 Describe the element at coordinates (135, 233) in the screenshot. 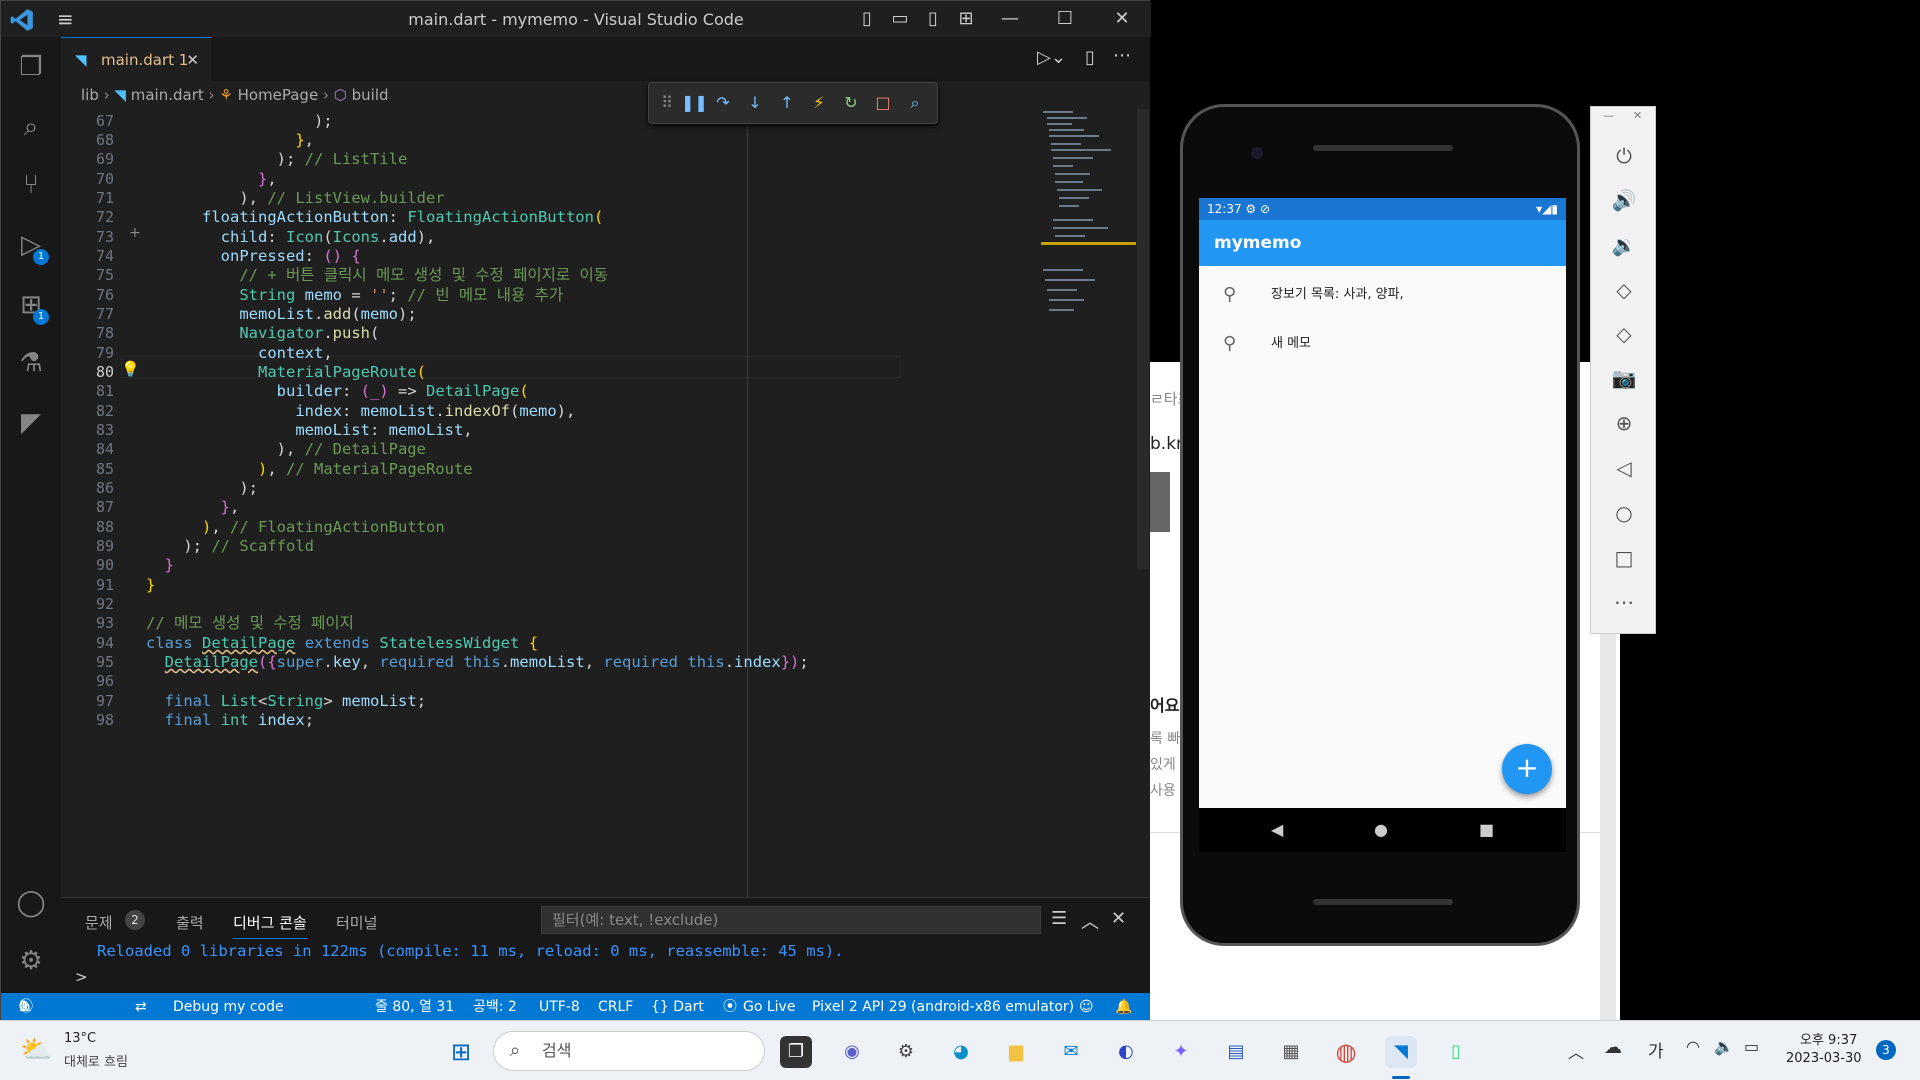

I see `add-comment-icon: +` at that location.